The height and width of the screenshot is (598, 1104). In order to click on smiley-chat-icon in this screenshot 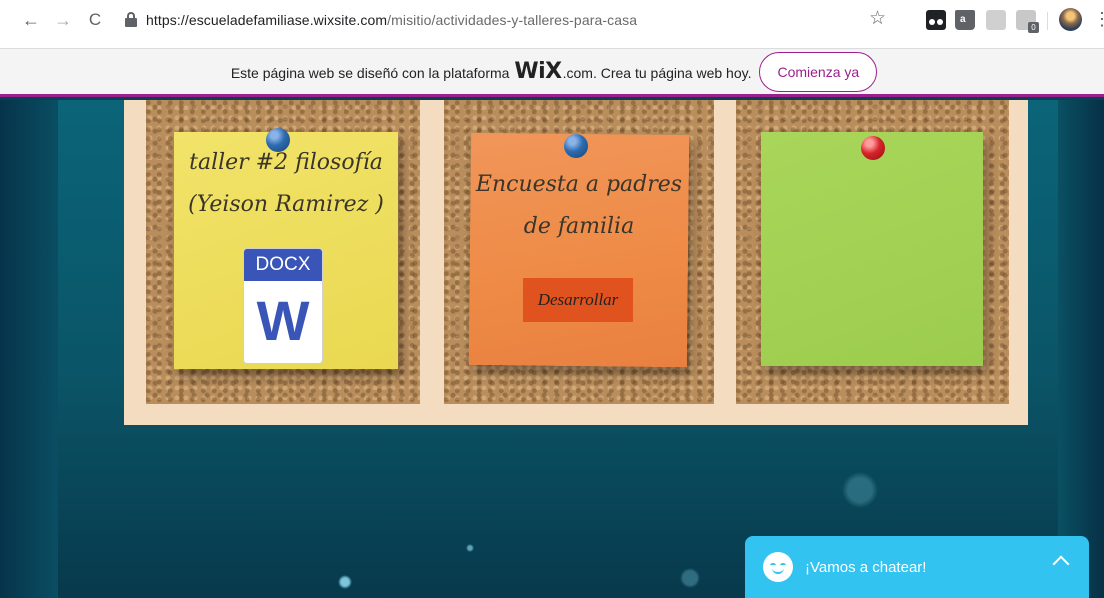, I will do `click(778, 567)`.